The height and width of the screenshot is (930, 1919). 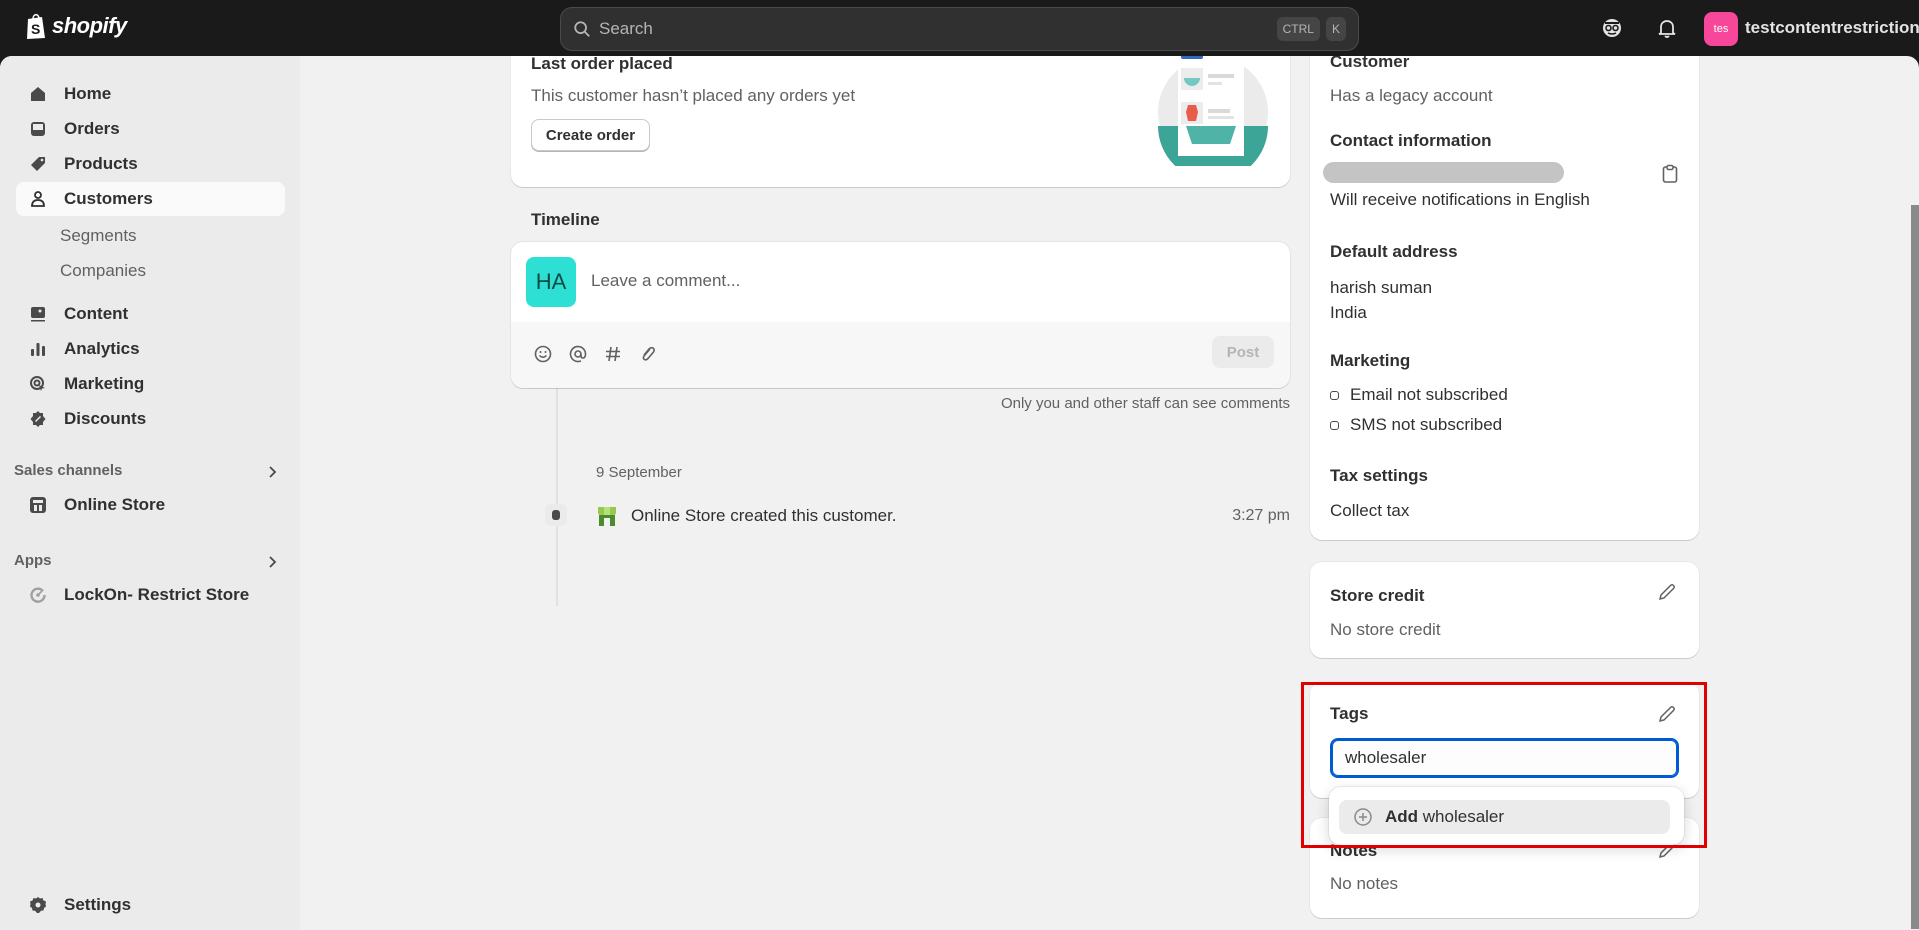 I want to click on shortcut-key-k: K, so click(x=1335, y=29).